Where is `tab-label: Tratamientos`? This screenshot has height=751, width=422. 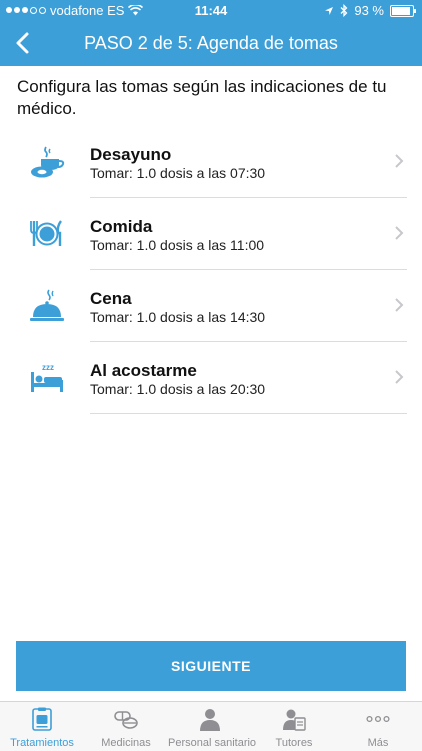 tab-label: Tratamientos is located at coordinates (42, 743).